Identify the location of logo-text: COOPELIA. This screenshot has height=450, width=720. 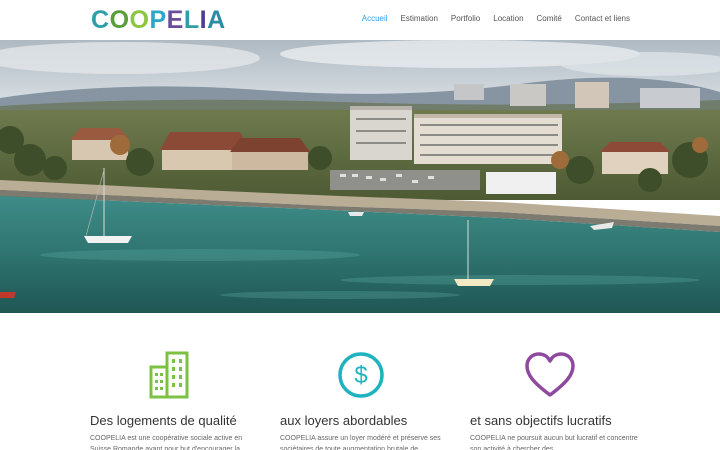
(158, 19).